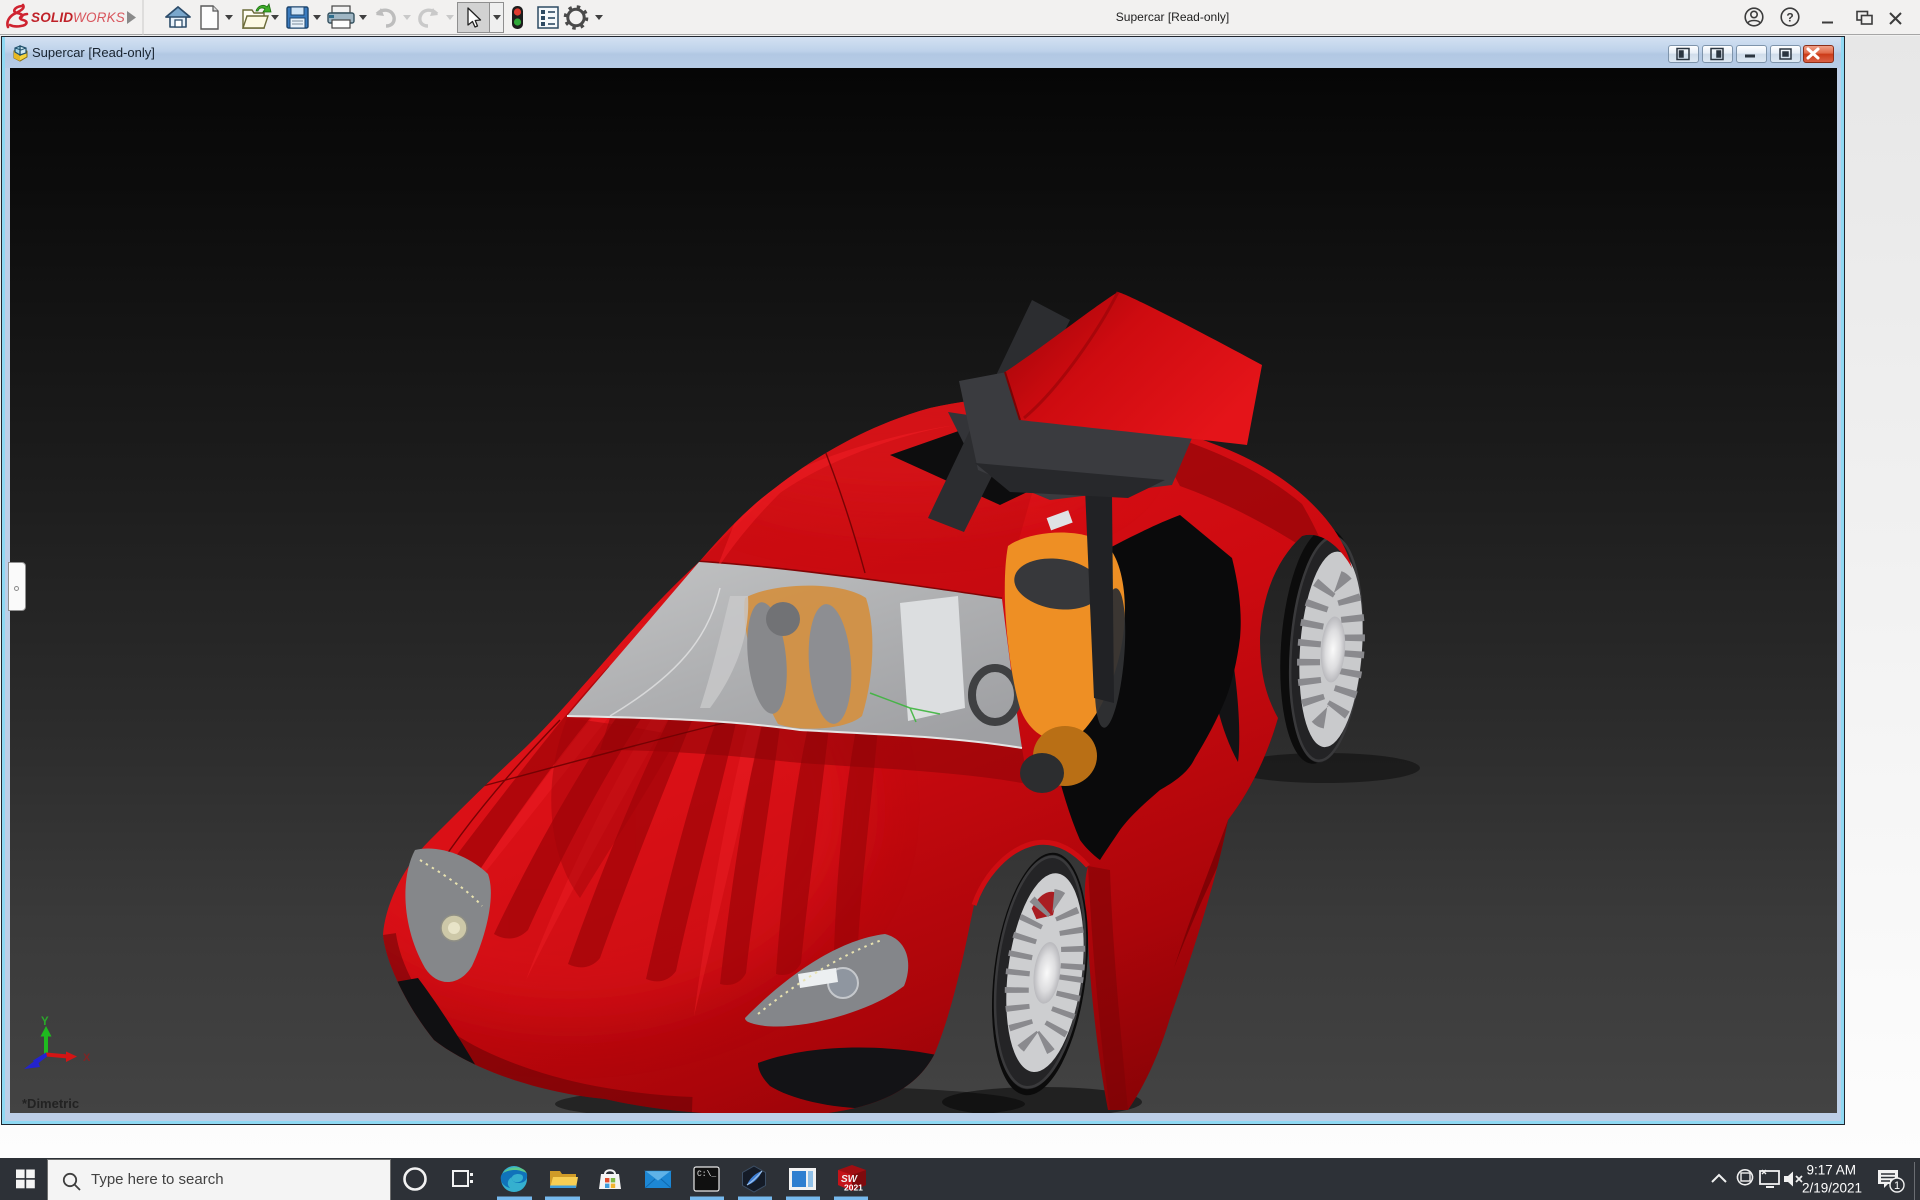 This screenshot has height=1200, width=1920. I want to click on svg-text: 1, so click(1897, 1186).